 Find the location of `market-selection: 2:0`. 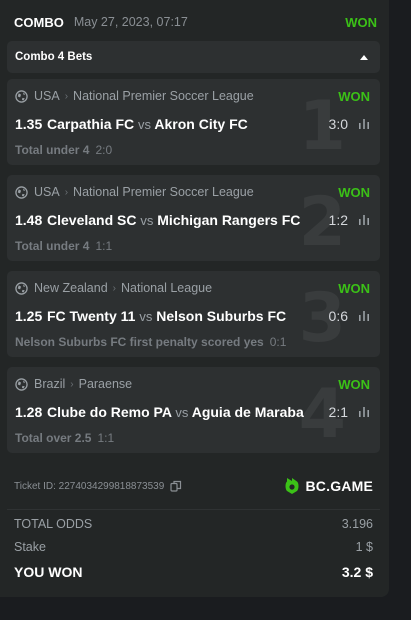

market-selection: 2:0 is located at coordinates (104, 150).